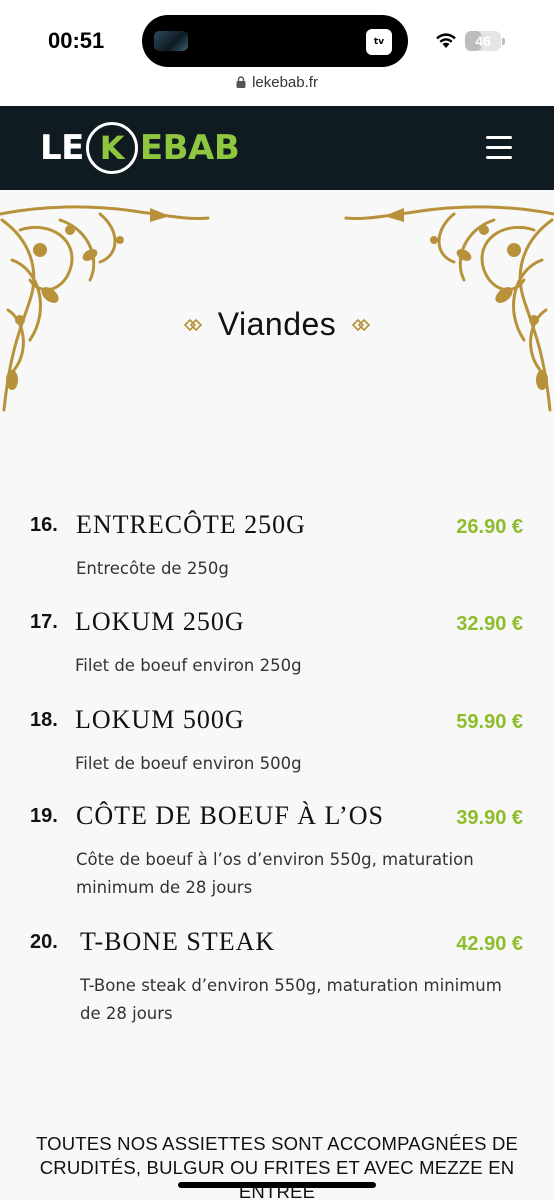 This screenshot has height=1200, width=554. I want to click on media-thumbnail-icon, so click(171, 41).